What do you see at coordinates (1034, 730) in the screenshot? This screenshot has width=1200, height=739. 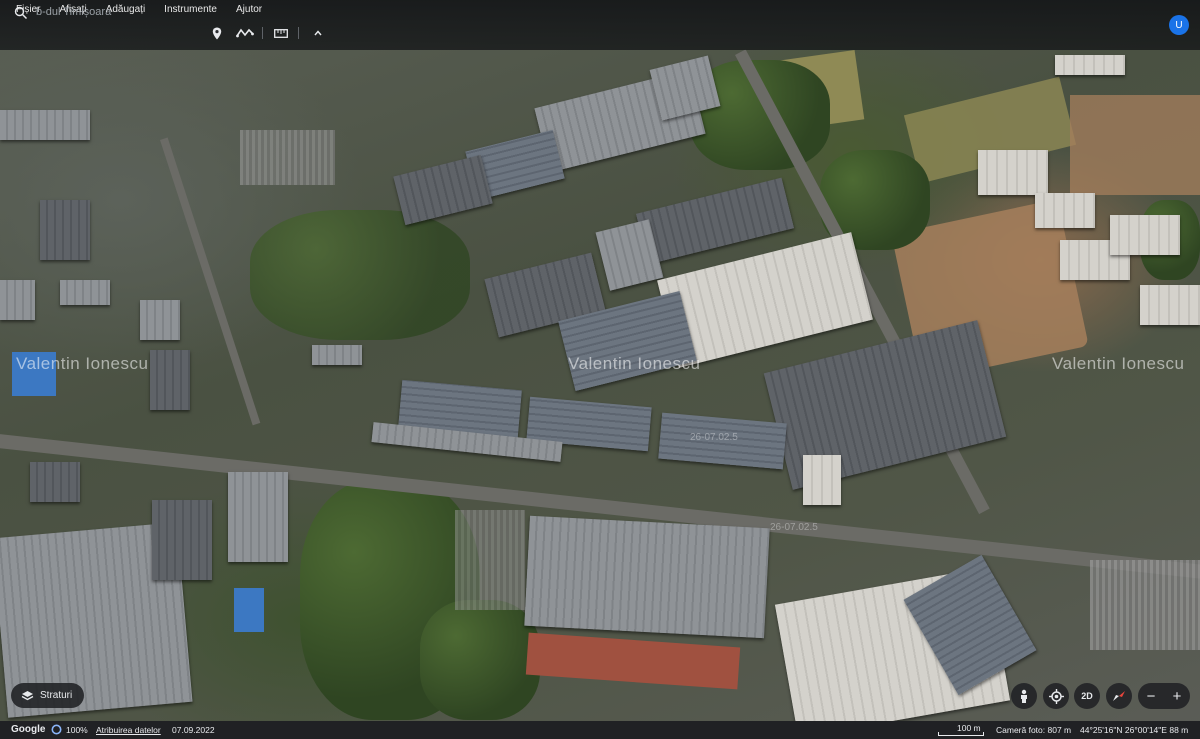 I see `camera-altitude: Cameră foto: 807 m` at bounding box center [1034, 730].